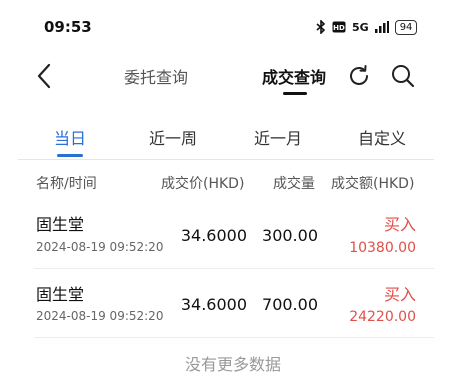 The height and width of the screenshot is (383, 466). Describe the element at coordinates (226, 159) in the screenshot. I see `divider` at that location.